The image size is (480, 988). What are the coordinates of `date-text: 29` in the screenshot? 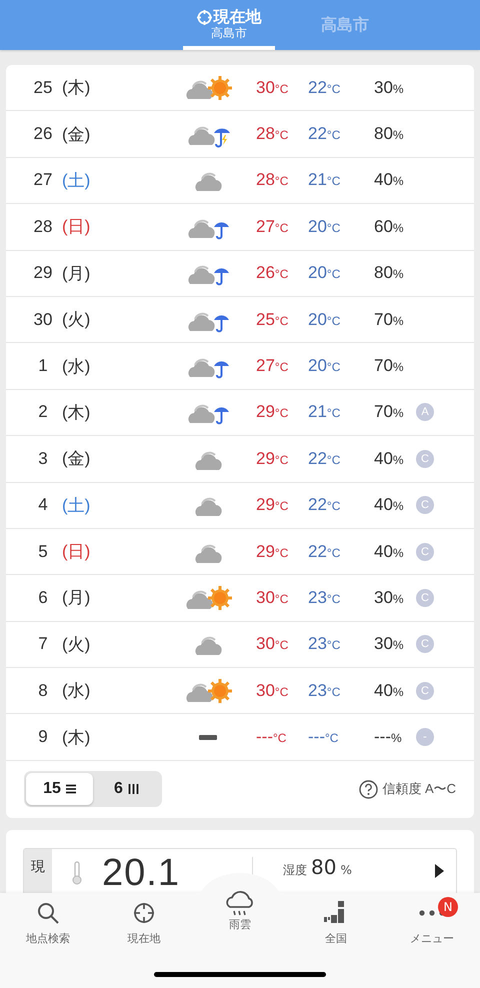 It's located at (43, 273).